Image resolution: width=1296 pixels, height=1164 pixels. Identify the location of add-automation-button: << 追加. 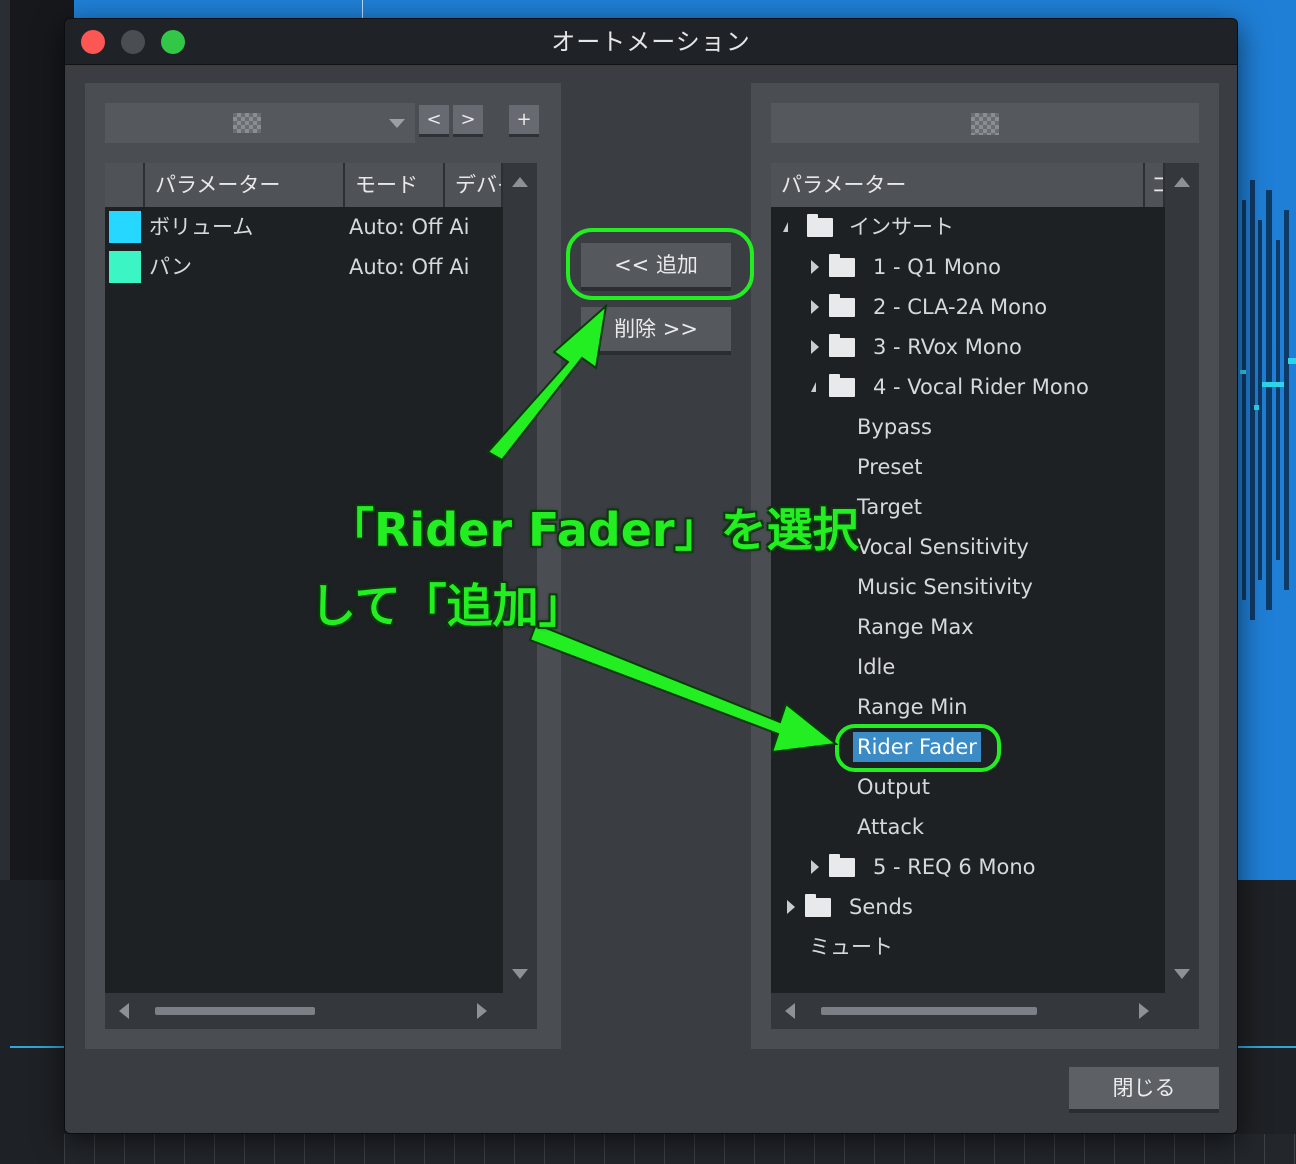
(656, 267).